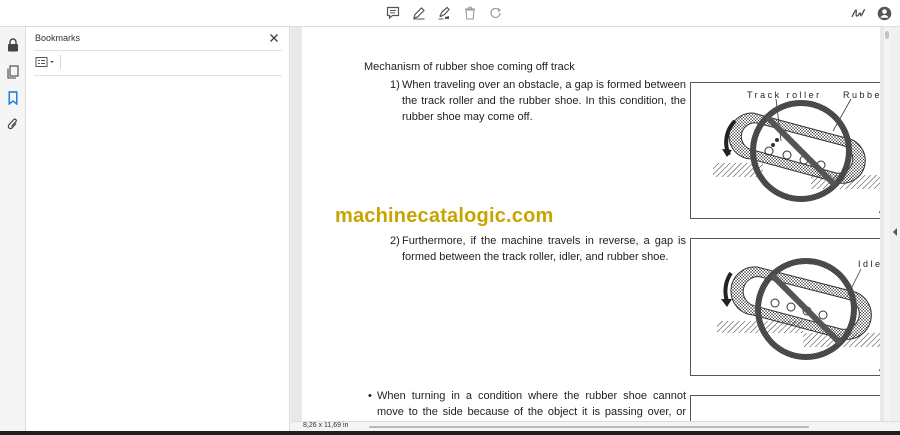  I want to click on redo-icon, so click(496, 13).